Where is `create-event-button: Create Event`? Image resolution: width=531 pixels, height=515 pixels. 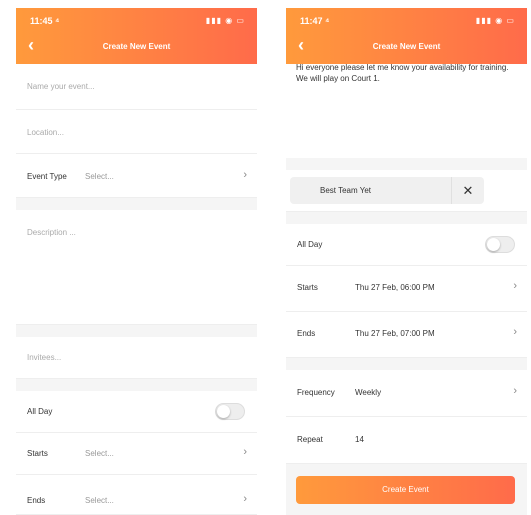 create-event-button: Create Event is located at coordinates (405, 490).